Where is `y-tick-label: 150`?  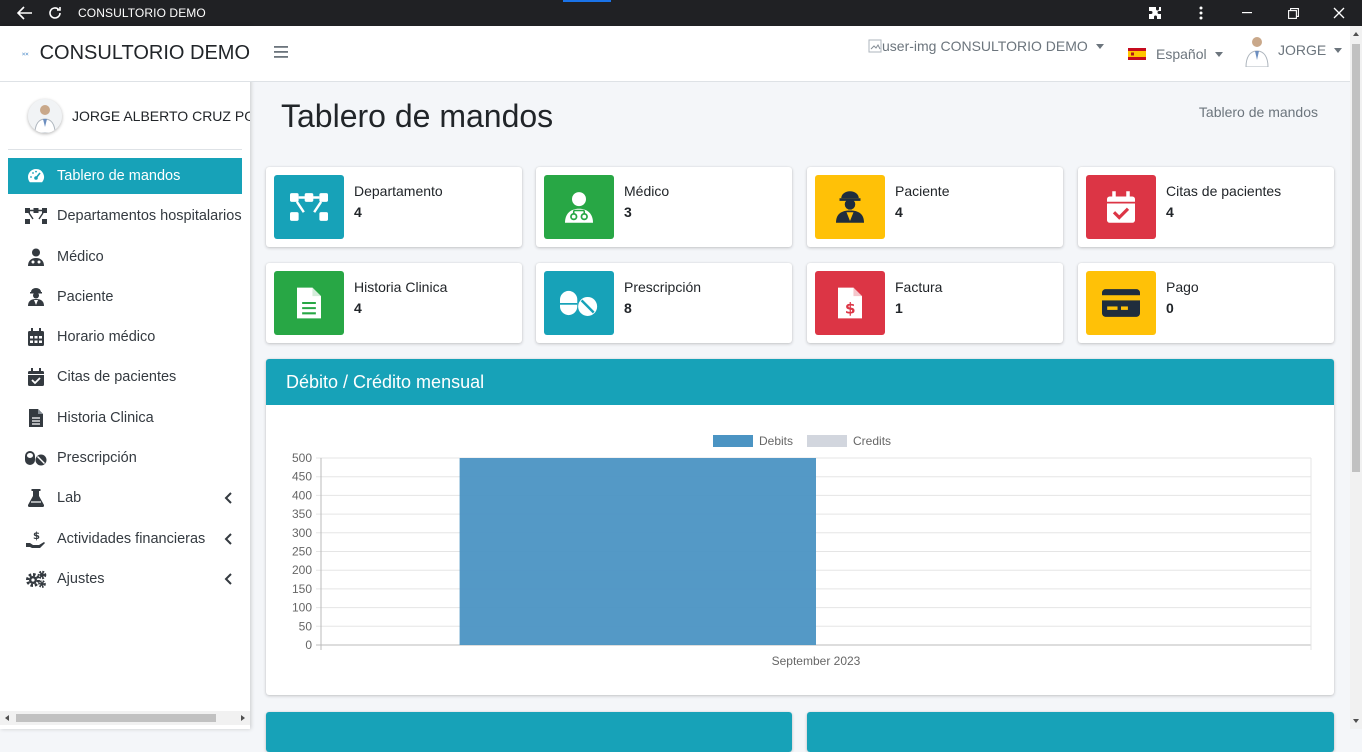
y-tick-label: 150 is located at coordinates (302, 589).